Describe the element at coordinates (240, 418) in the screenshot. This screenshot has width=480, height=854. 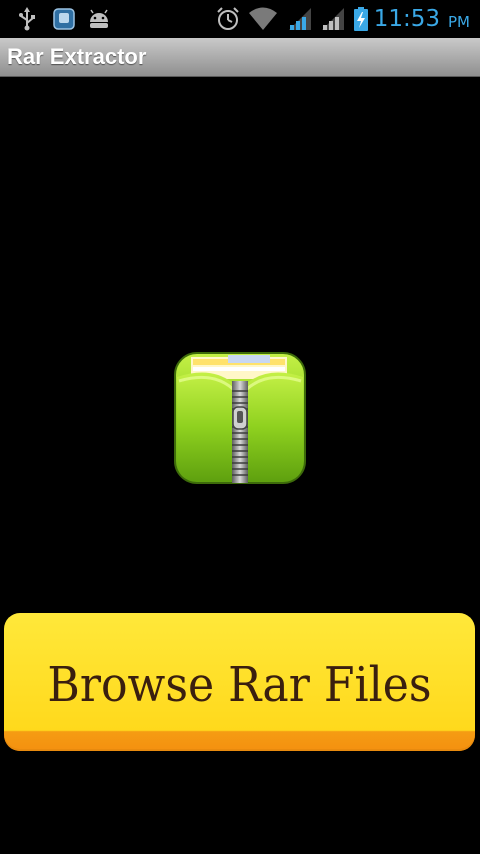
I see `zip-folder-icon` at that location.